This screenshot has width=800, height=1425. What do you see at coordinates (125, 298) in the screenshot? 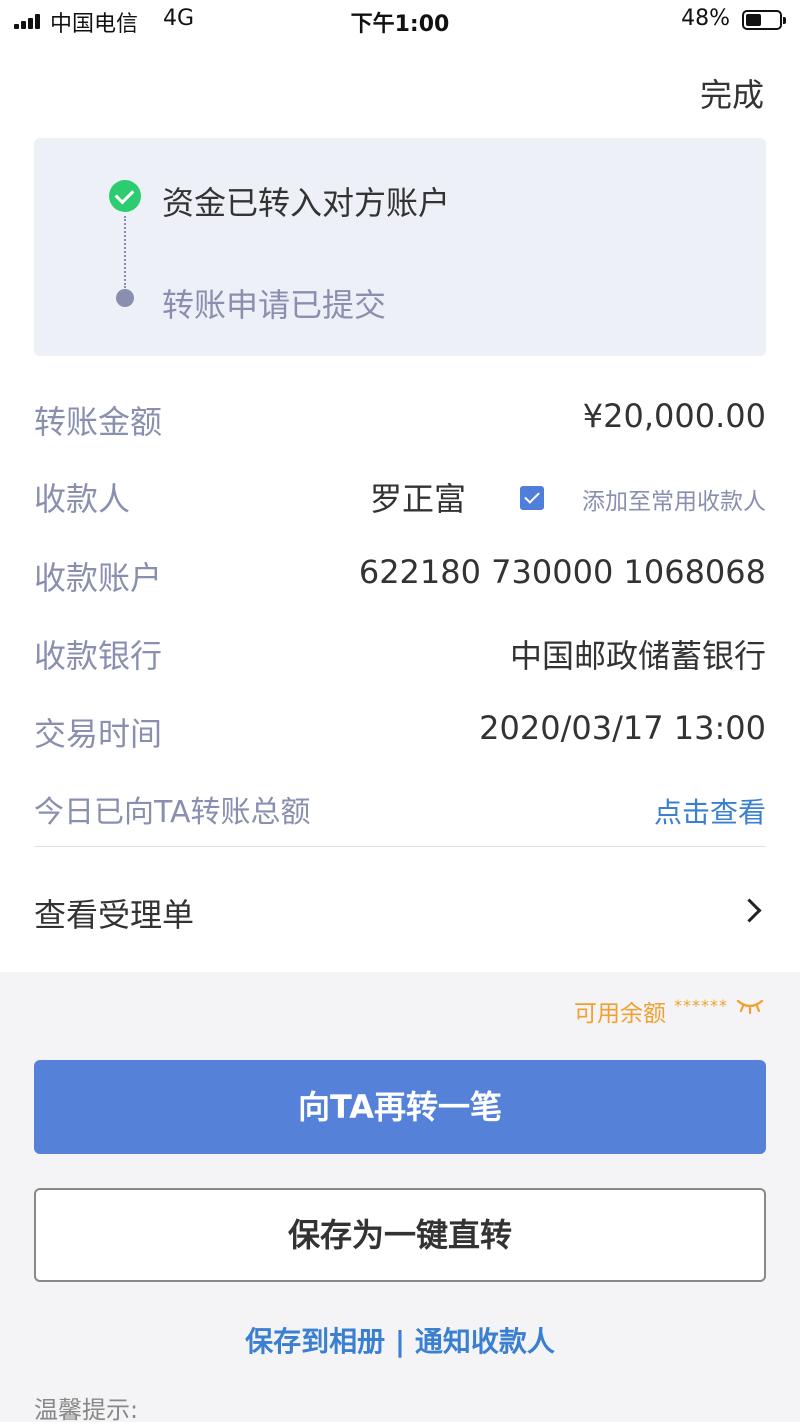
I see `step-dot-icon` at bounding box center [125, 298].